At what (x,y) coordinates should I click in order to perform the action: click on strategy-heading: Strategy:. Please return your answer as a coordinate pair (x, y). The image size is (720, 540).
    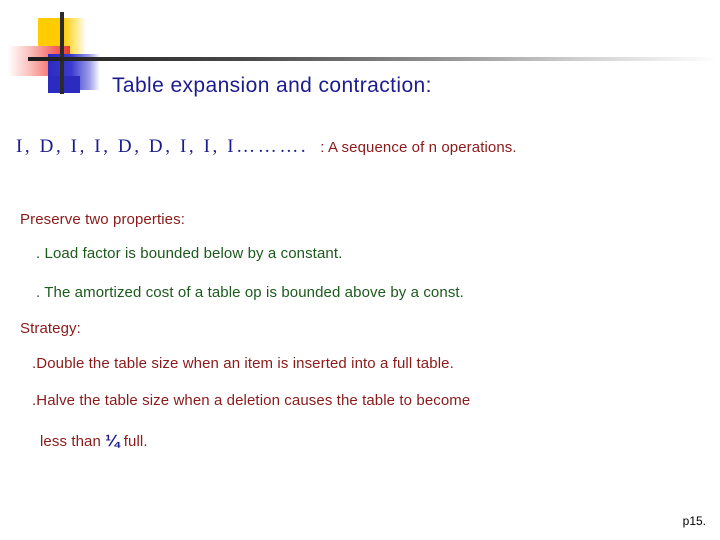
    Looking at the image, I should click on (50, 328).